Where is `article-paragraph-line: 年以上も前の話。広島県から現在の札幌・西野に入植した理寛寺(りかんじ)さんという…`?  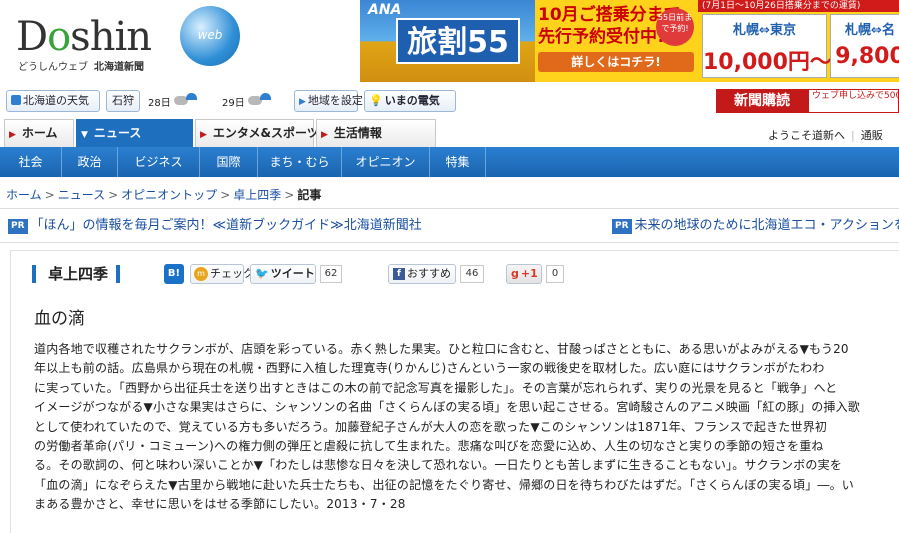 article-paragraph-line: 年以上も前の話。広島県から現在の札幌・西野に入植した理寛寺(りかんじ)さんという… is located at coordinates (429, 368).